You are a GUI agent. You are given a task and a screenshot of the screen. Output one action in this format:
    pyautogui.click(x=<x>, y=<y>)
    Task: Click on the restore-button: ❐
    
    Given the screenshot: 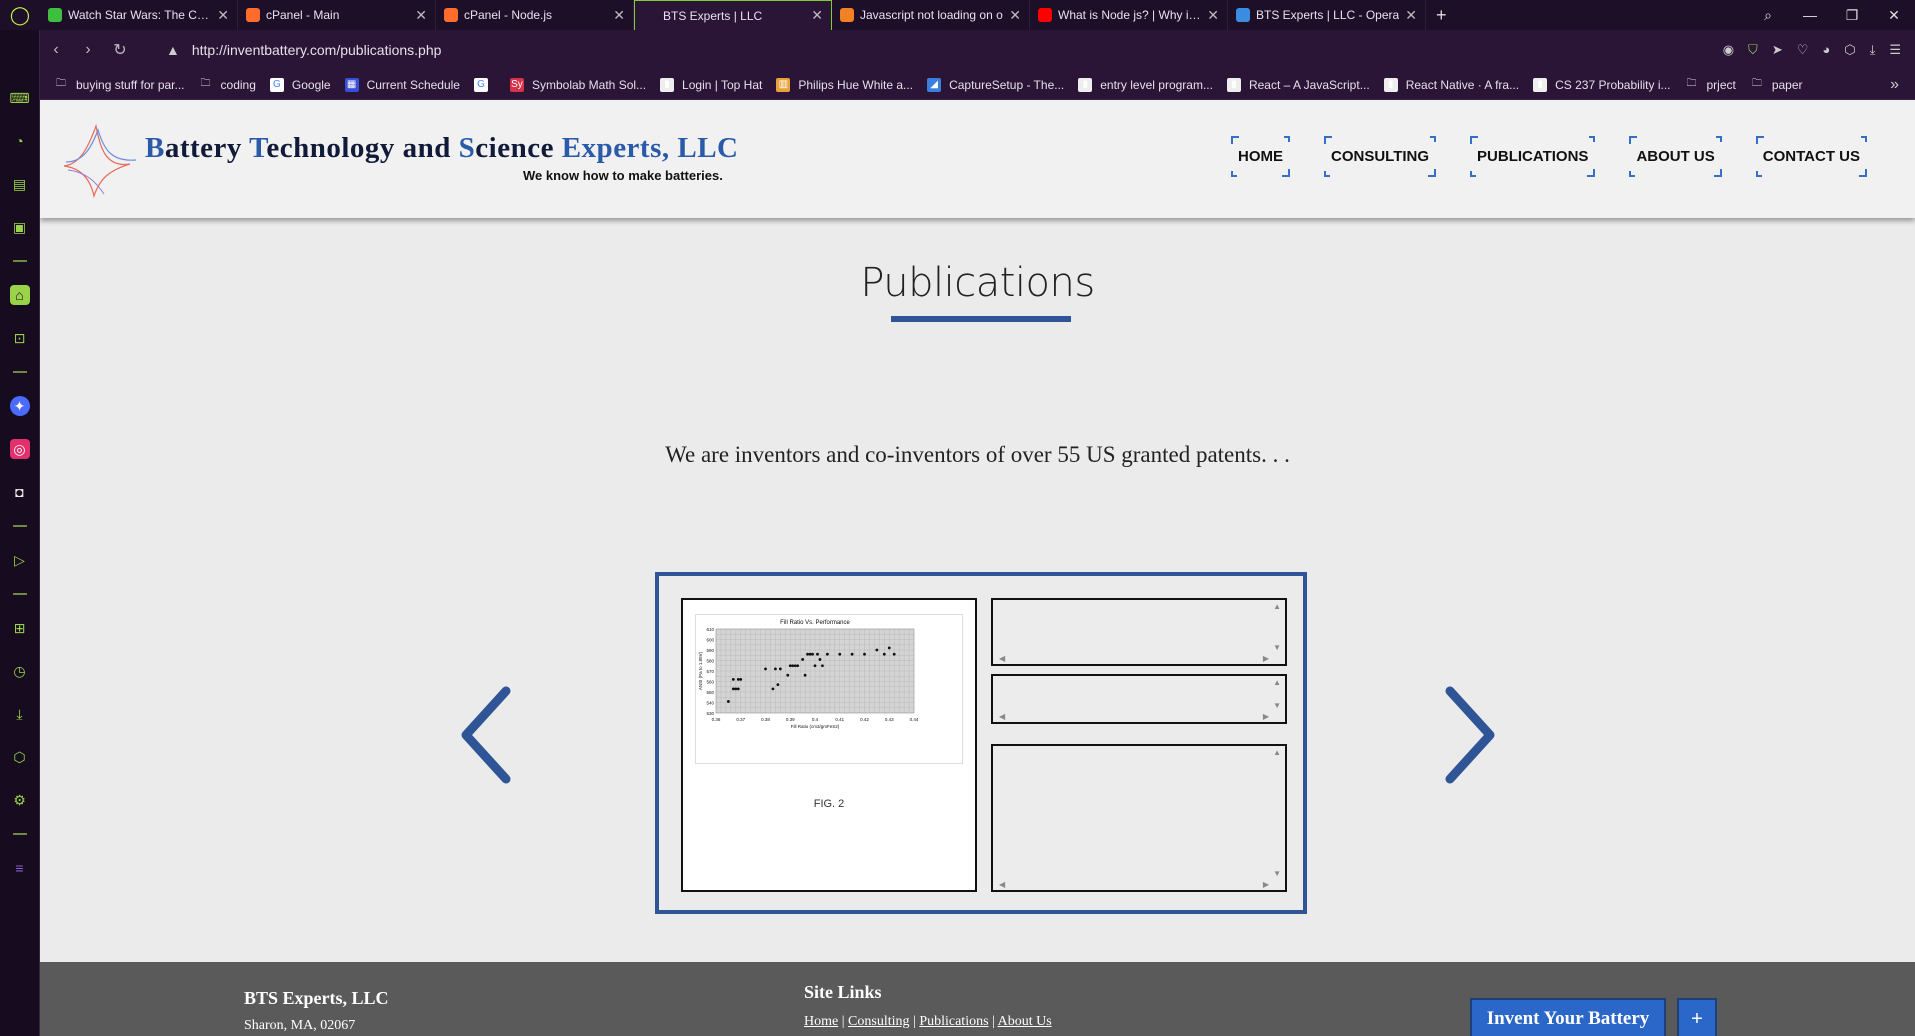 What is the action you would take?
    pyautogui.click(x=1852, y=15)
    